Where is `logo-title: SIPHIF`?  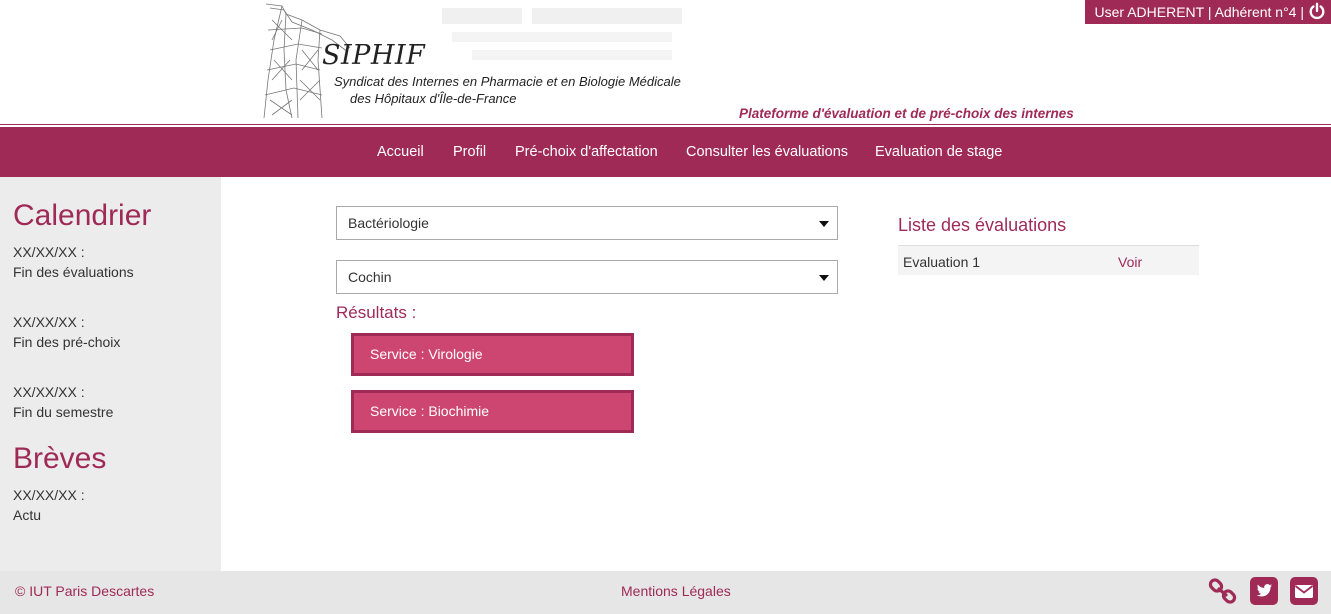 logo-title: SIPHIF is located at coordinates (374, 55).